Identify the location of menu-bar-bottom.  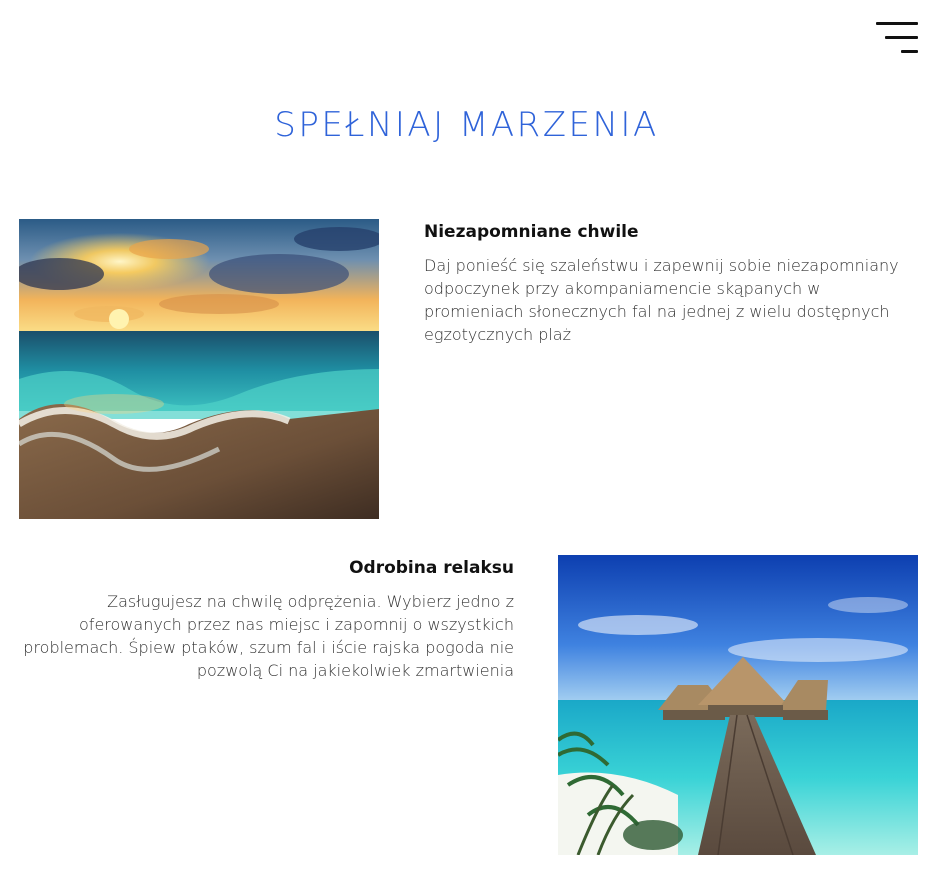
(909, 51).